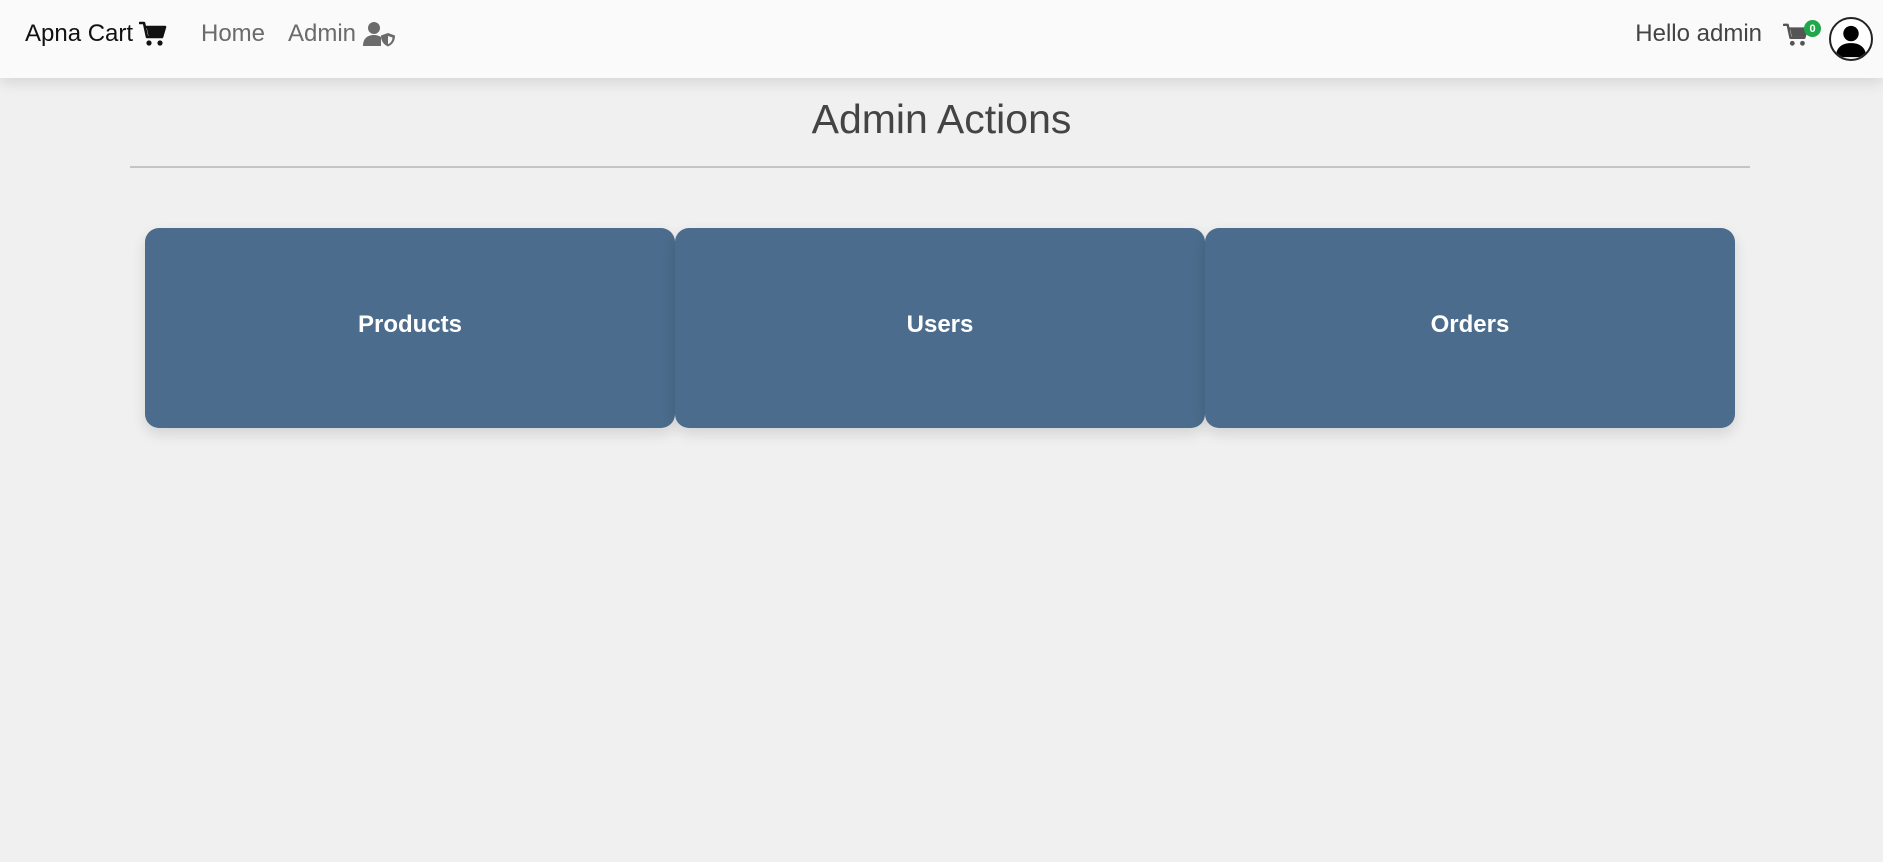 The height and width of the screenshot is (862, 1883). Describe the element at coordinates (379, 34) in the screenshot. I see `user-shield-icon` at that location.